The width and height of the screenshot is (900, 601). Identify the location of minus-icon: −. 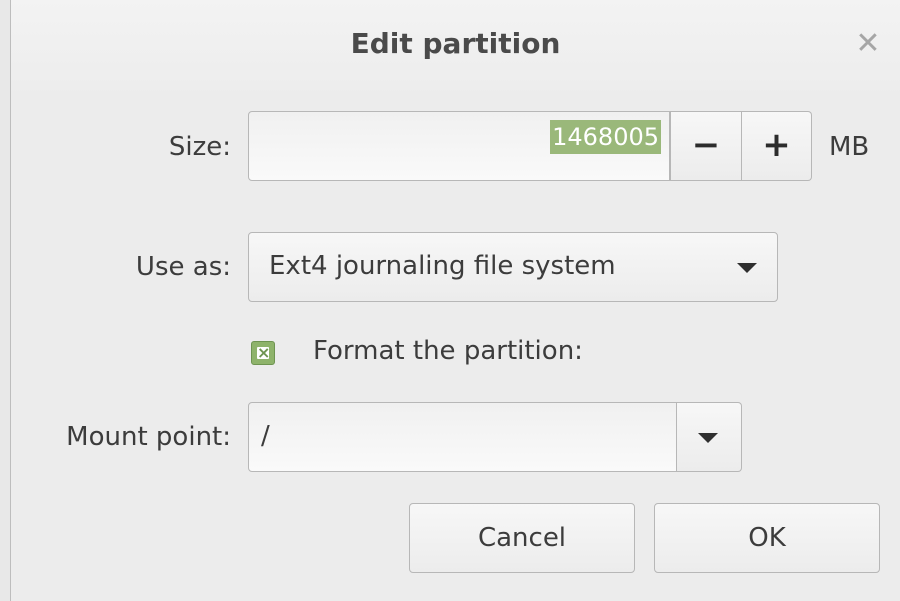
(706, 145).